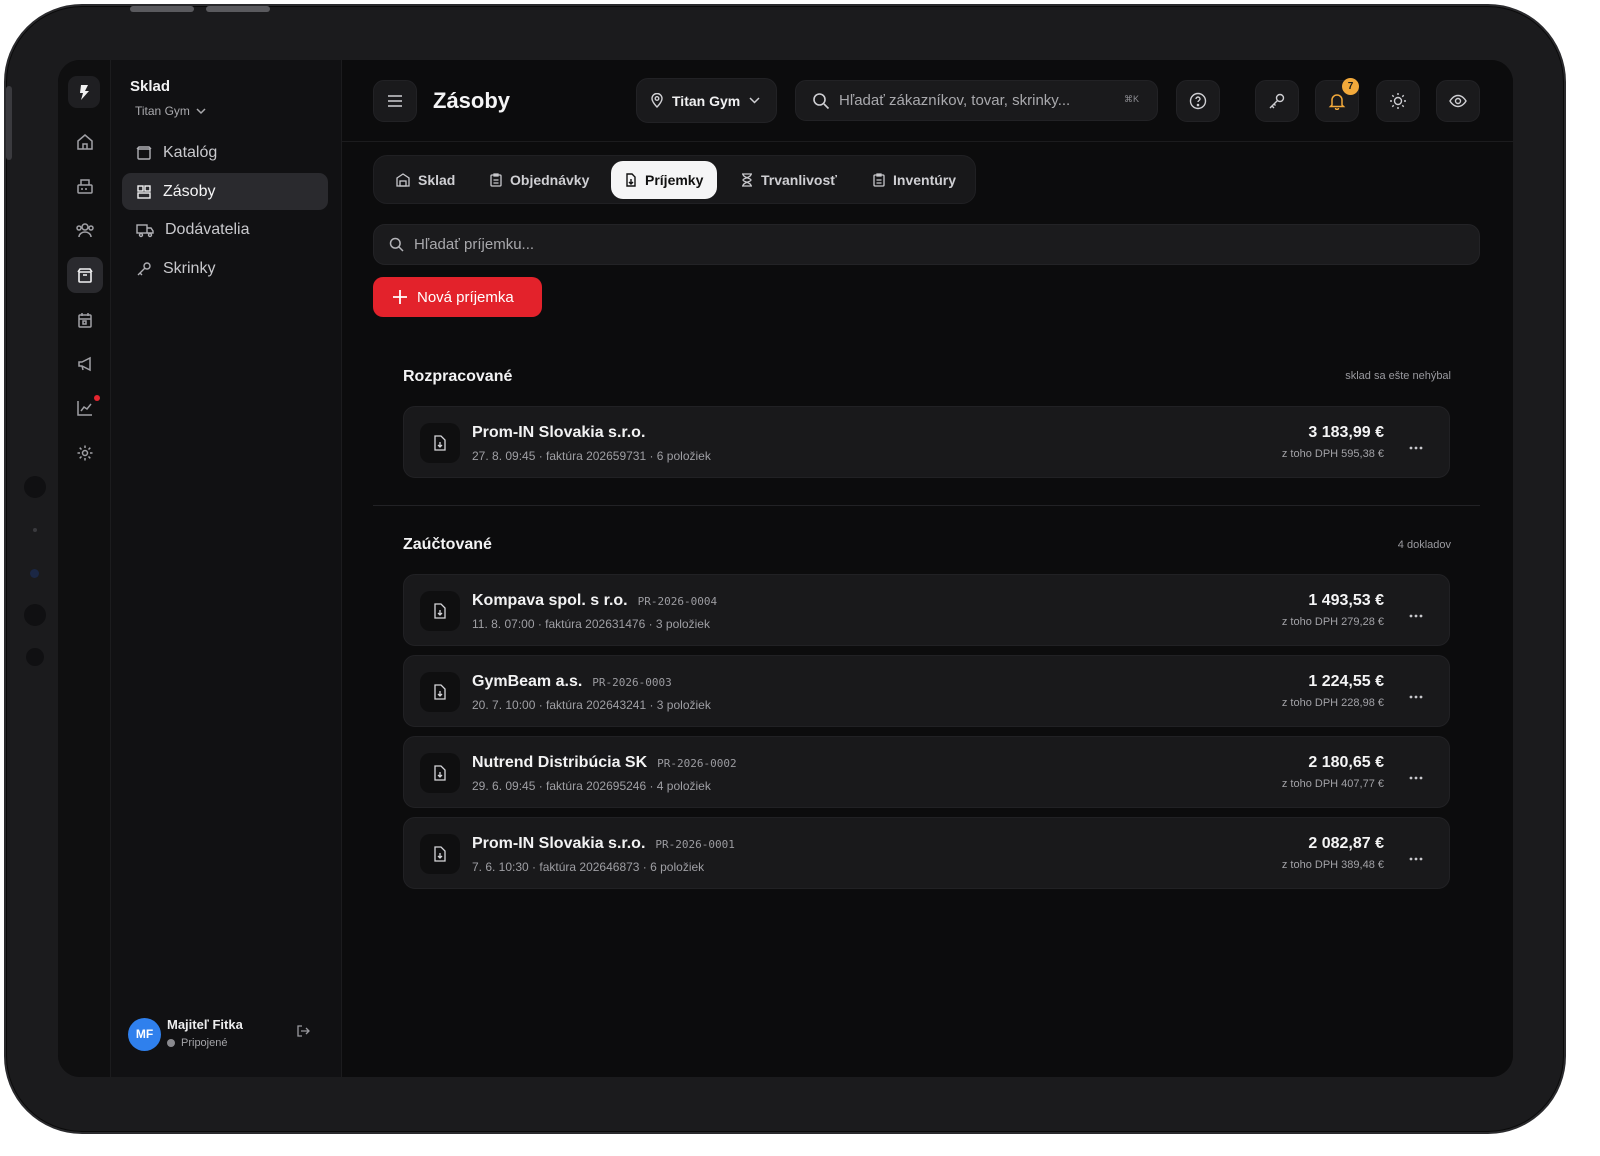 This screenshot has height=1156, width=1600. Describe the element at coordinates (1277, 101) in the screenshot. I see `keys-button` at that location.